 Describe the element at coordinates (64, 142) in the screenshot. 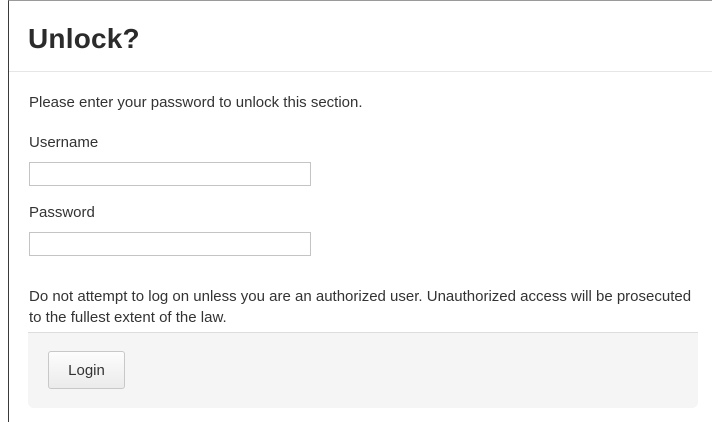

I see `username-label: Username` at that location.